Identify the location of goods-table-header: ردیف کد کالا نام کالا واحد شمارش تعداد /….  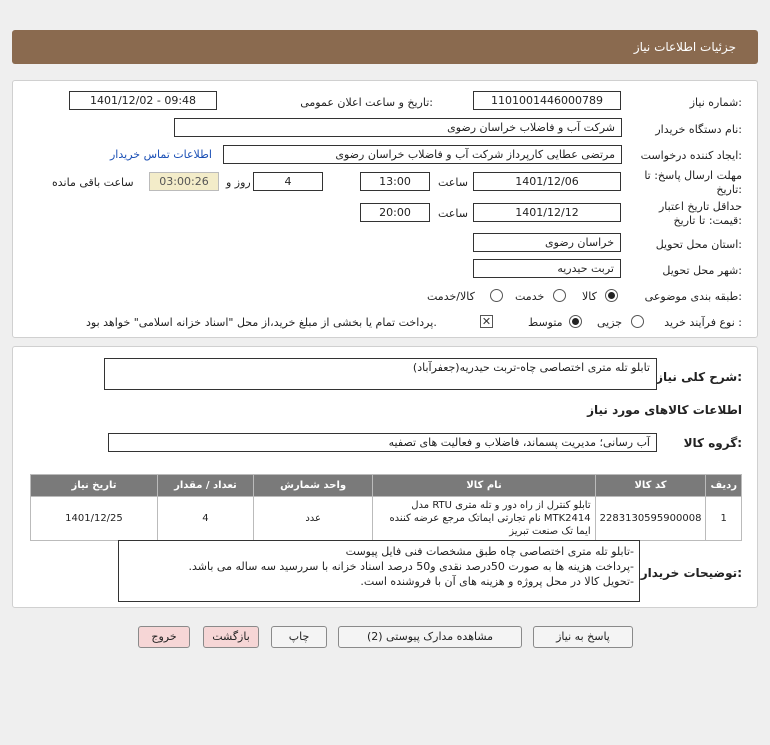
(386, 485).